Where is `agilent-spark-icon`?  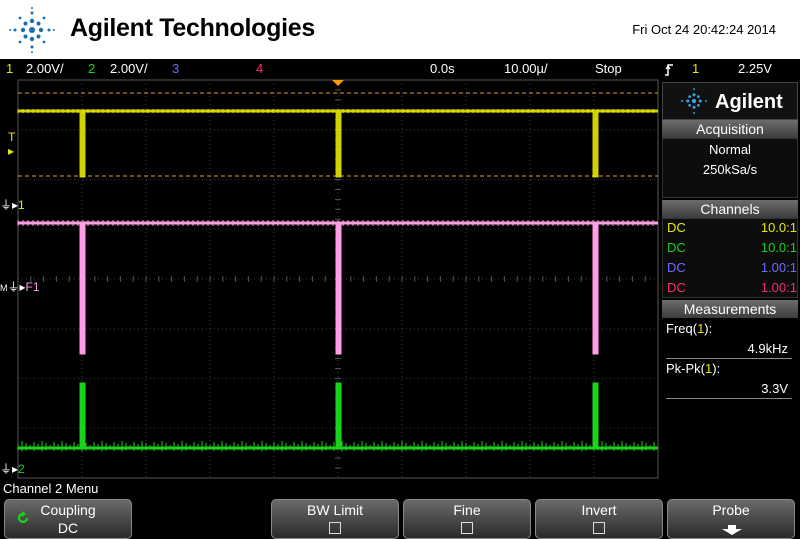 agilent-spark-icon is located at coordinates (694, 101).